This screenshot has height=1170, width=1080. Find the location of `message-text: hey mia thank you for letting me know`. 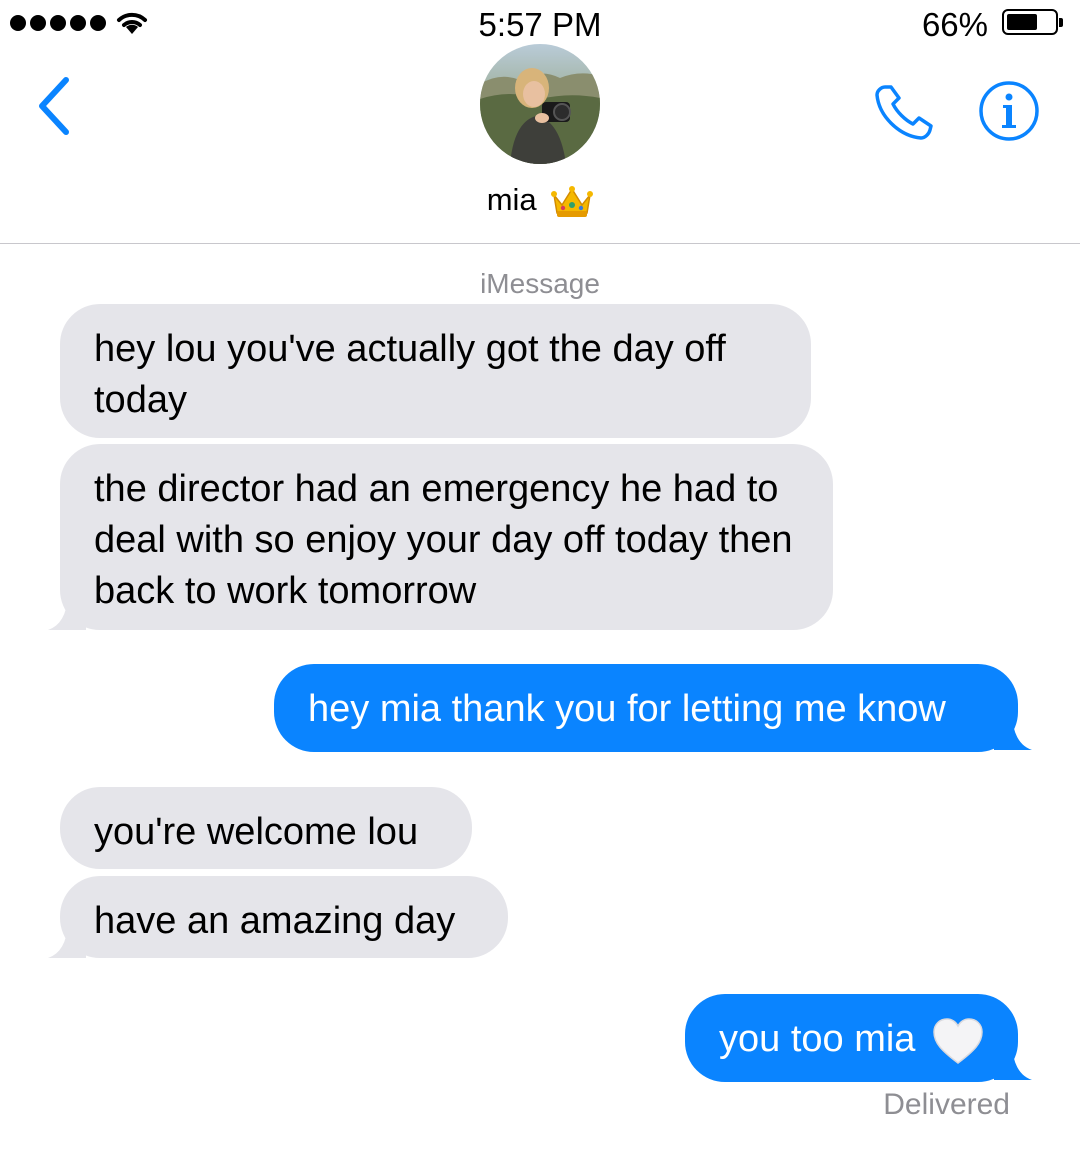

message-text: hey mia thank you for letting me know is located at coordinates (627, 709).